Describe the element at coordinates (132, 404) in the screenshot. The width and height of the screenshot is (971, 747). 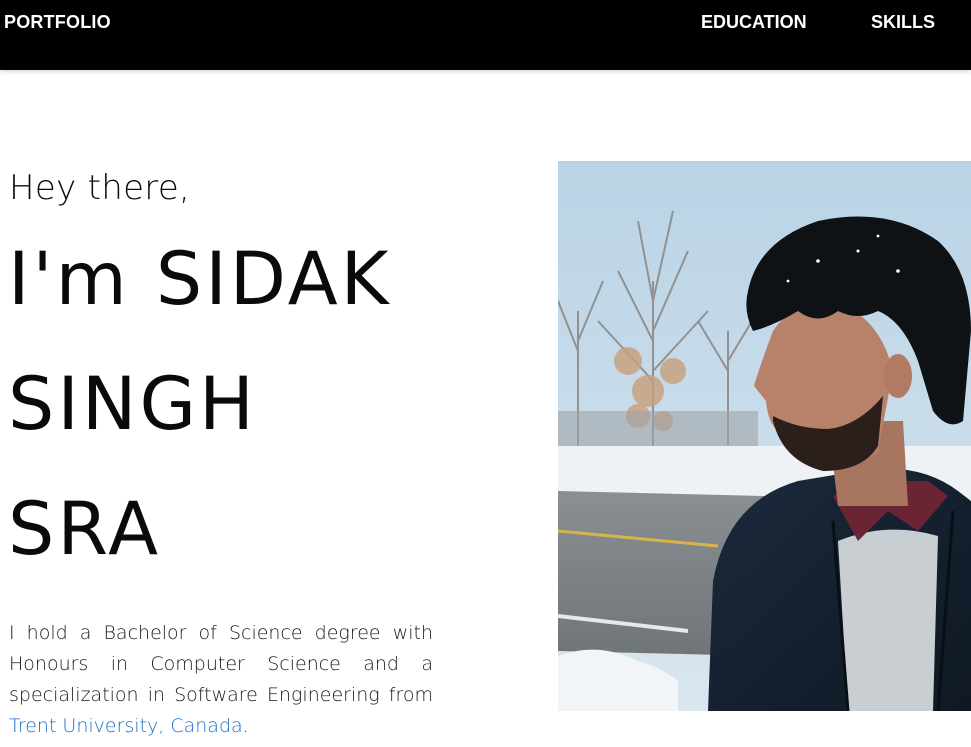
I see `name-line-2: SINGH` at that location.